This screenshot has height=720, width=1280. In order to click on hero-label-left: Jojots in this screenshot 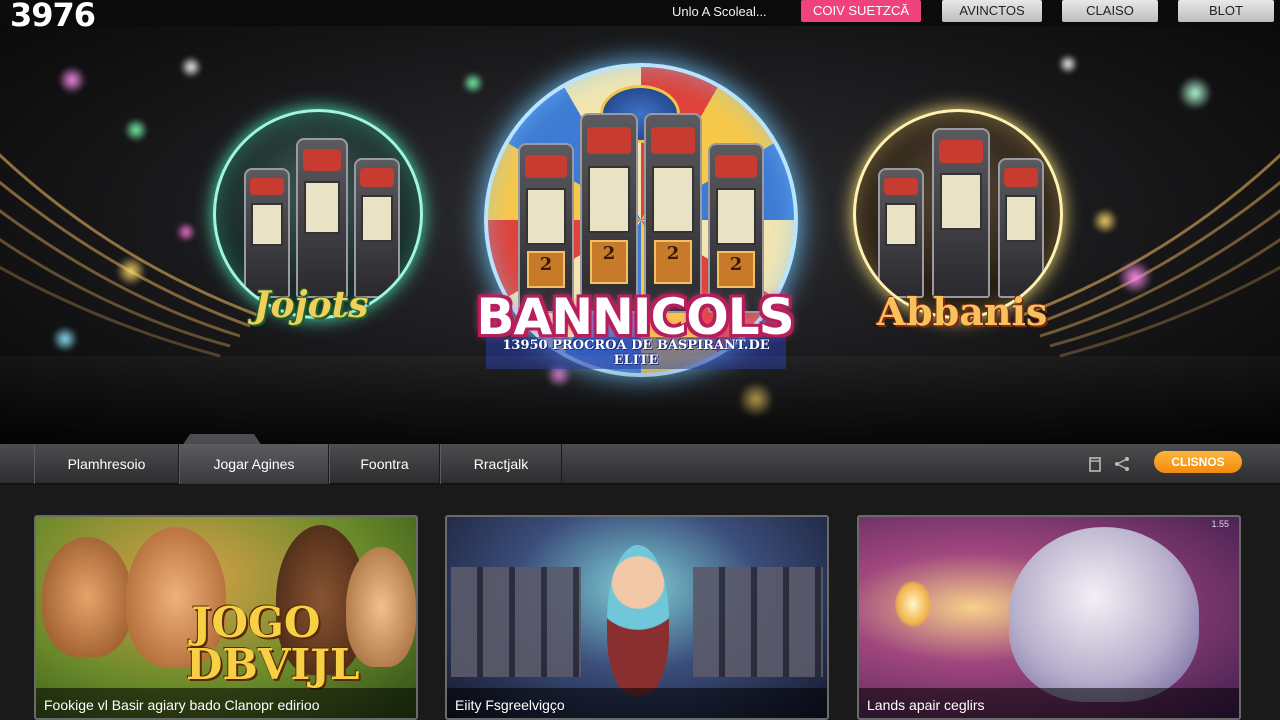, I will do `click(311, 305)`.